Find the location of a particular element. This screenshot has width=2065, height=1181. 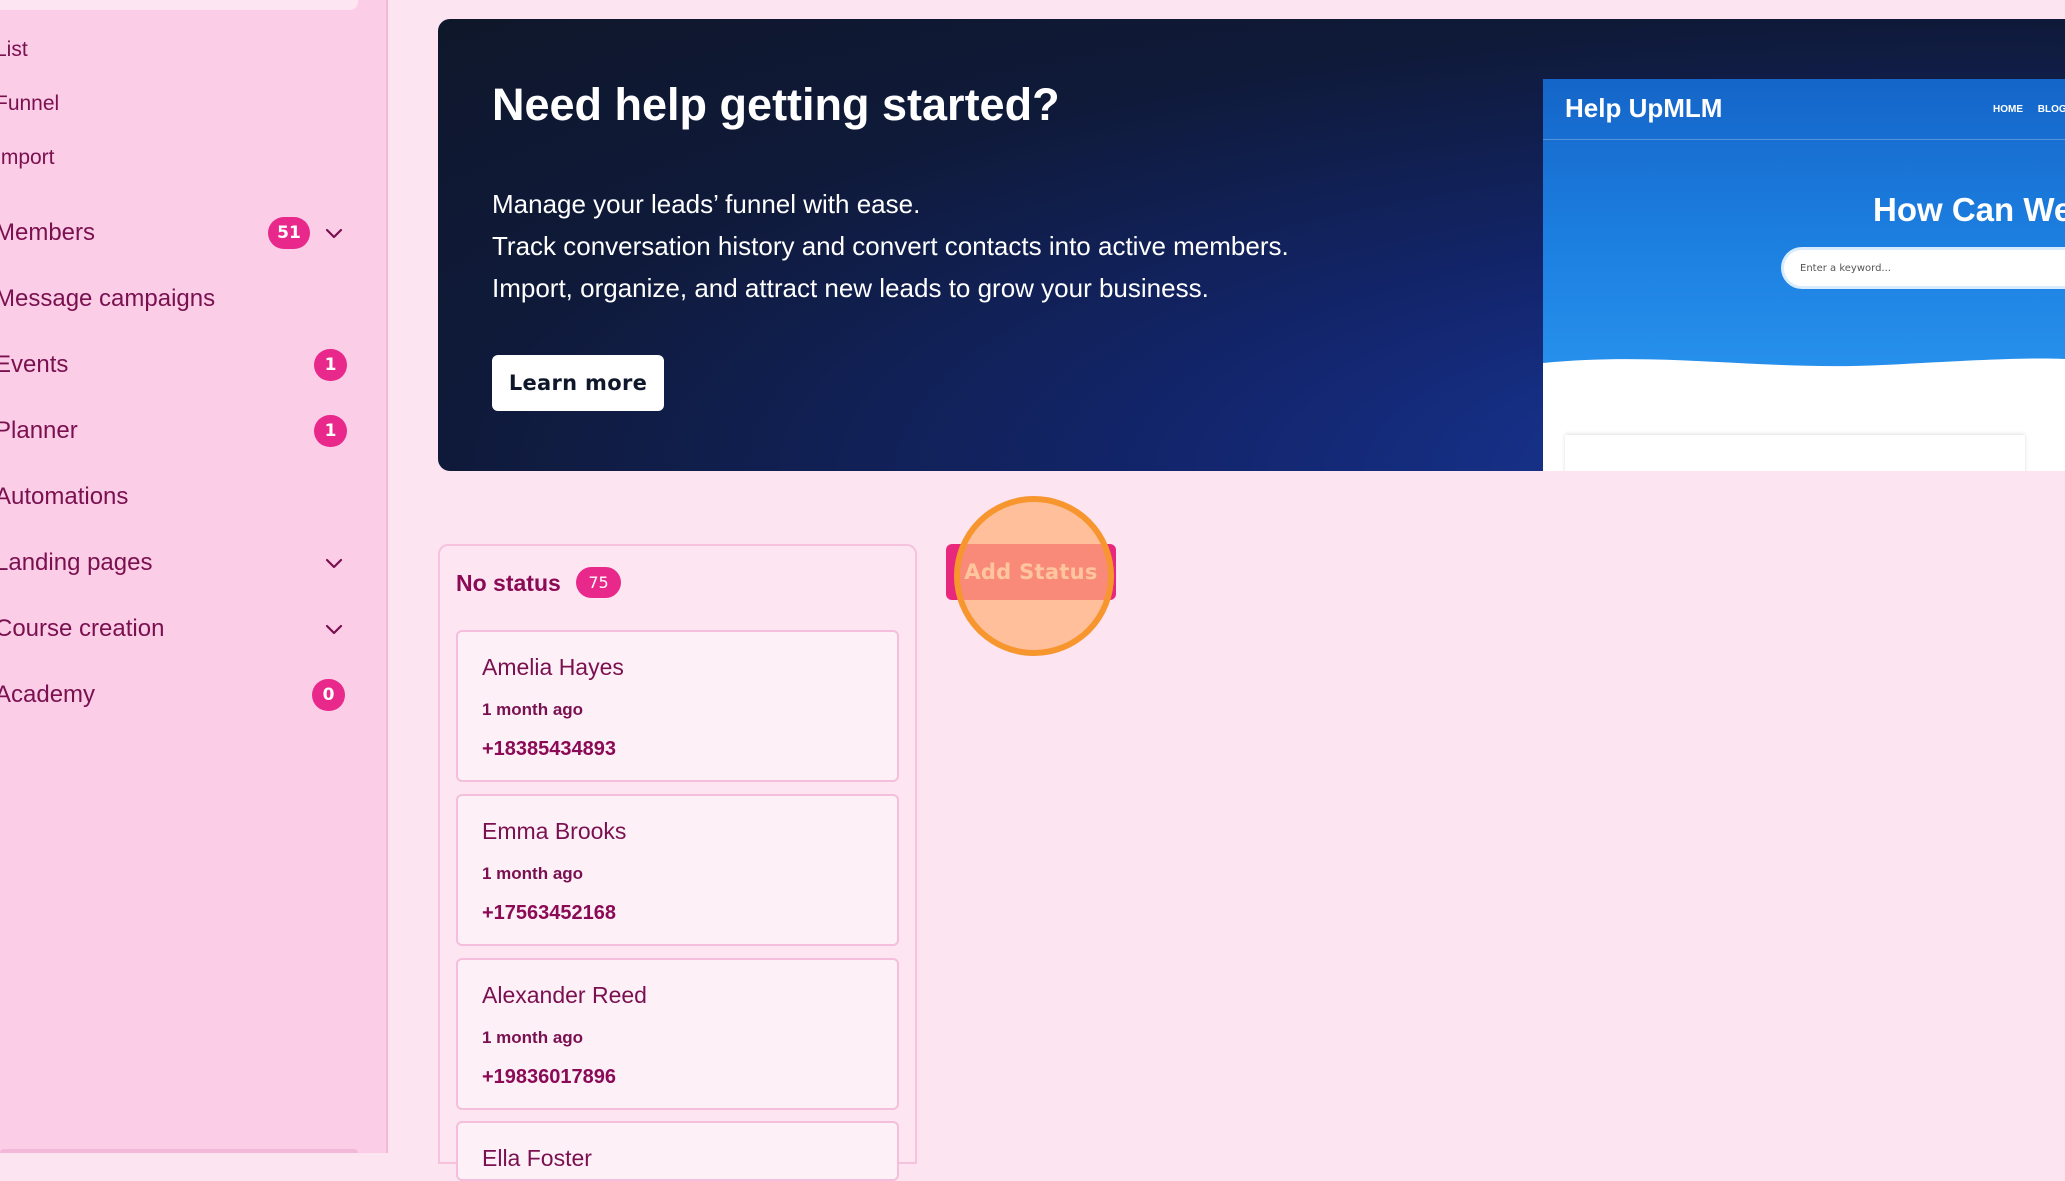

preview-brand: Help UpMLM is located at coordinates (1644, 108).